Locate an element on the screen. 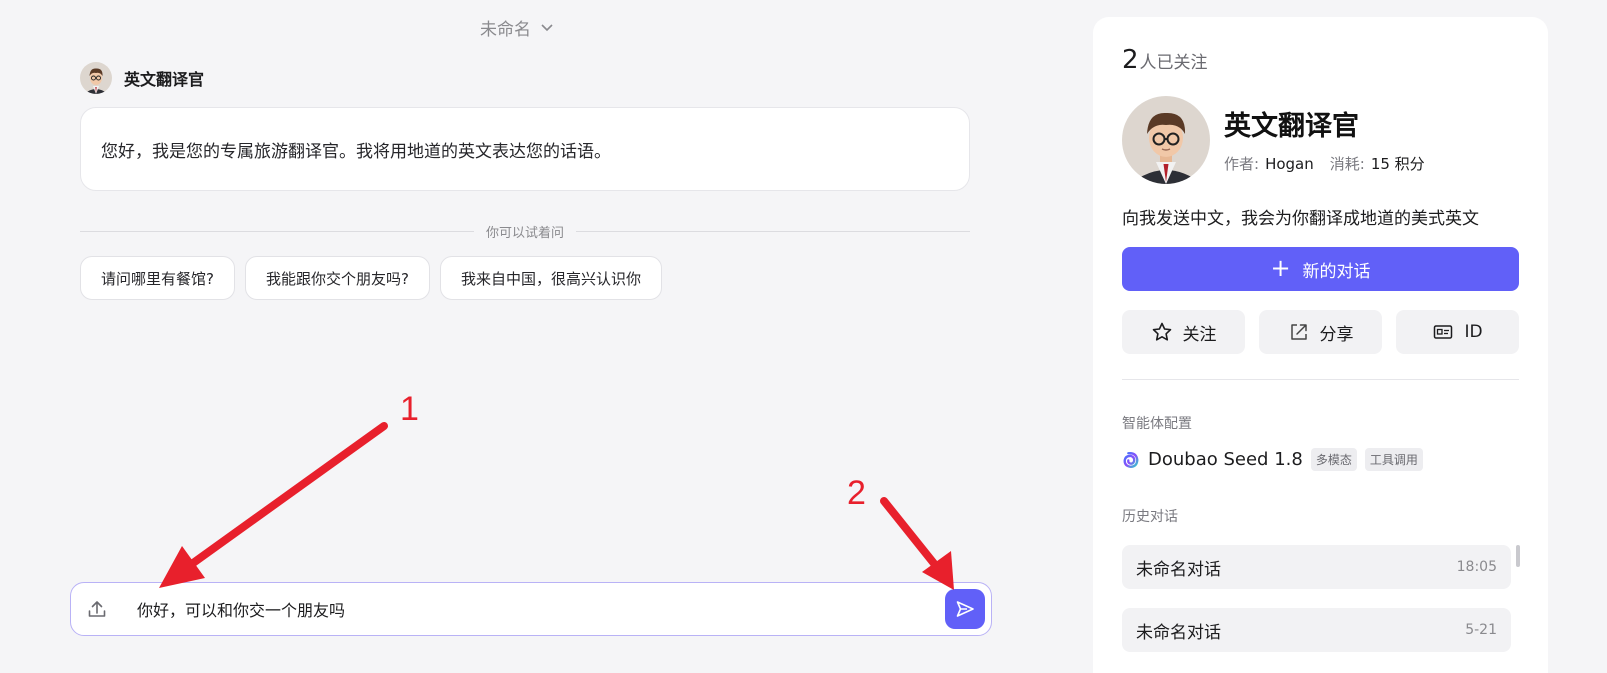 The height and width of the screenshot is (673, 1607). bot-meta: 作者: Hogan 消耗: 15 积分 is located at coordinates (1329, 163).